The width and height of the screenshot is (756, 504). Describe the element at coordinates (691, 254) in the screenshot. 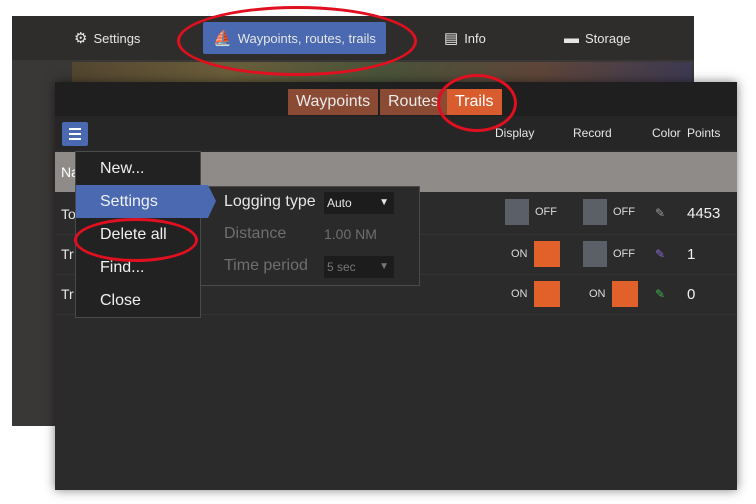

I see `trail-points: 1` at that location.